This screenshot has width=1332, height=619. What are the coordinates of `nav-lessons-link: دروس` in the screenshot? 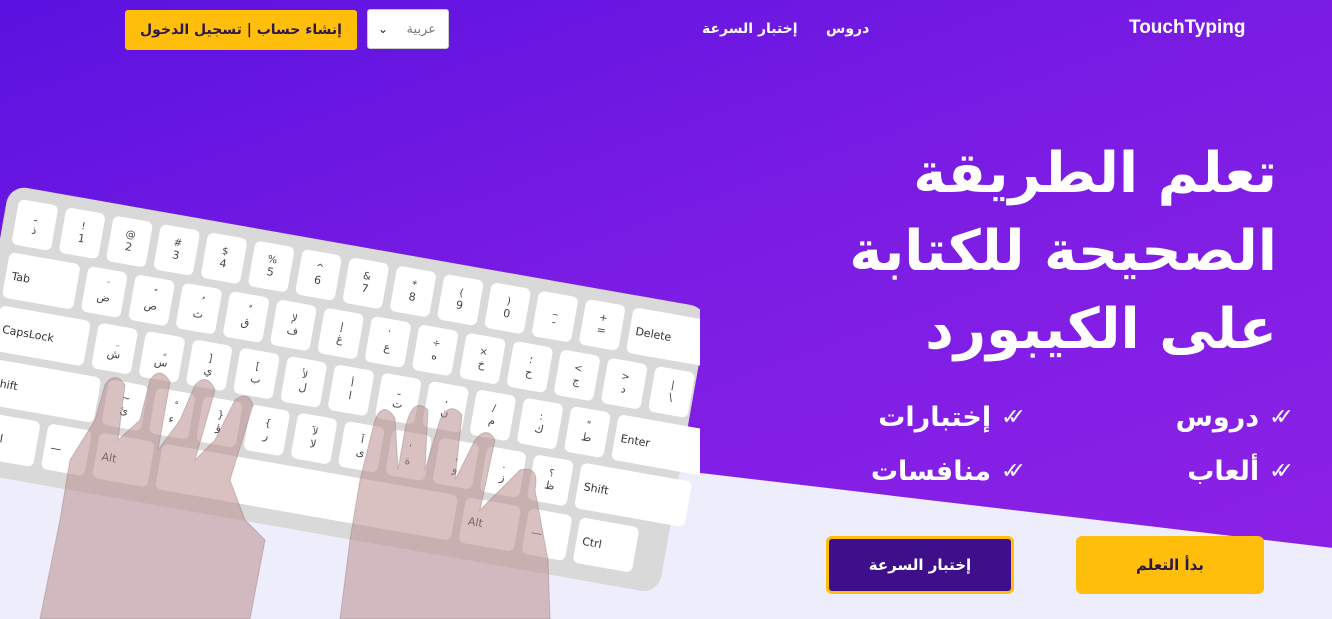 It's located at (847, 29).